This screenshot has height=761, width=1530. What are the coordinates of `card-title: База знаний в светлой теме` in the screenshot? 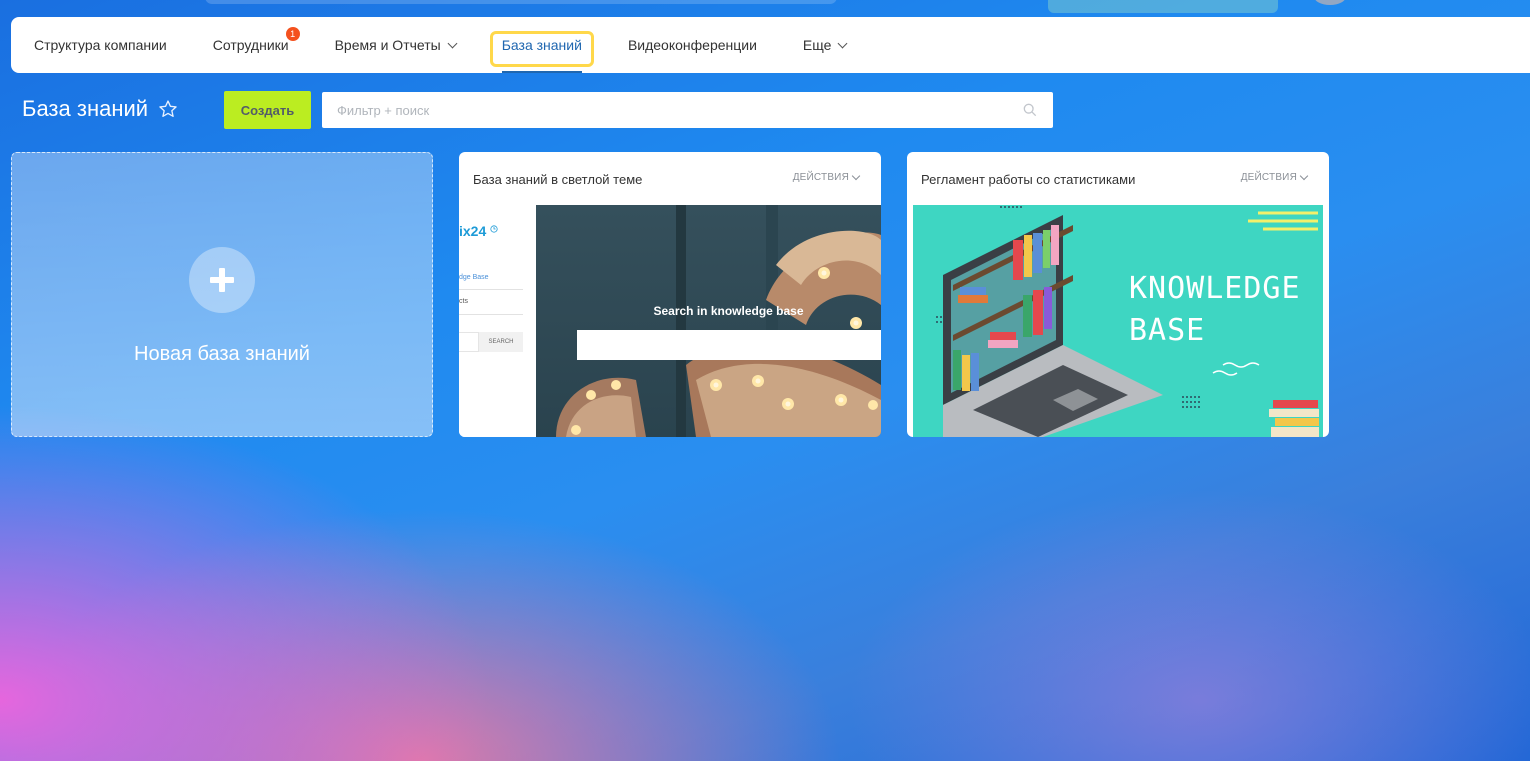 It's located at (558, 179).